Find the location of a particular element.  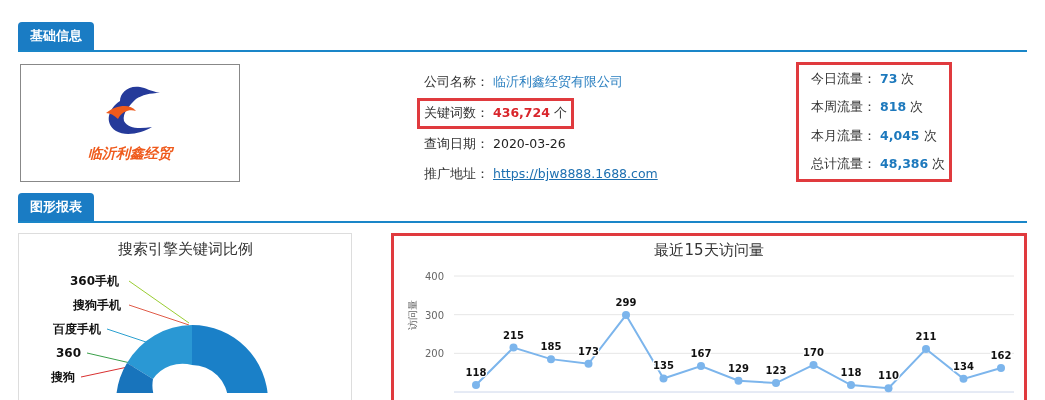

field-label: 查询日期： is located at coordinates (456, 143).